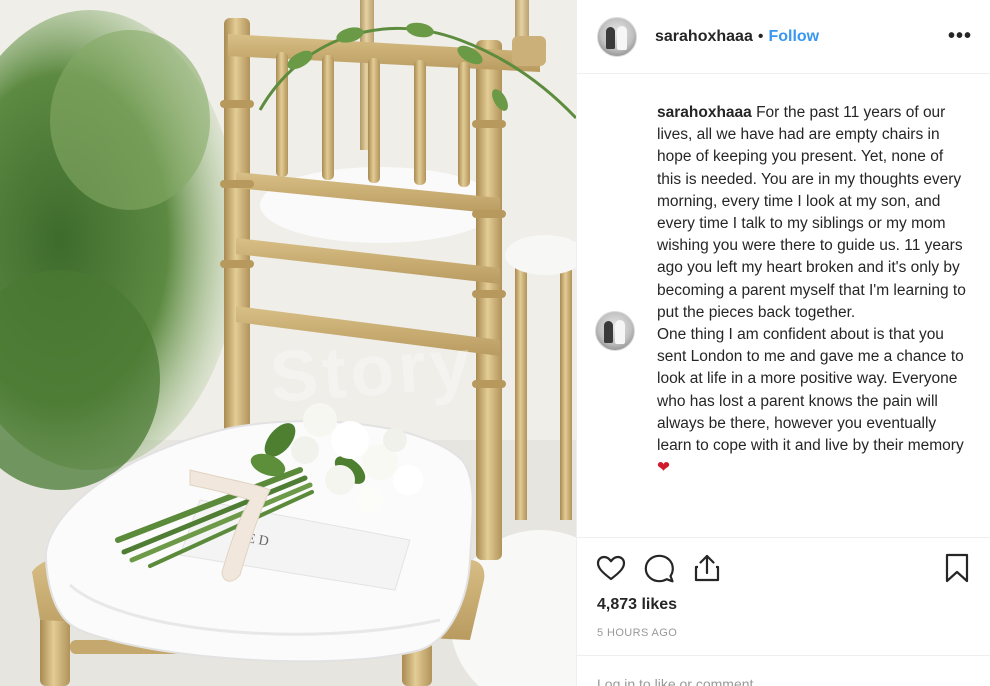 This screenshot has width=990, height=686. I want to click on caption-avatar, so click(615, 331).